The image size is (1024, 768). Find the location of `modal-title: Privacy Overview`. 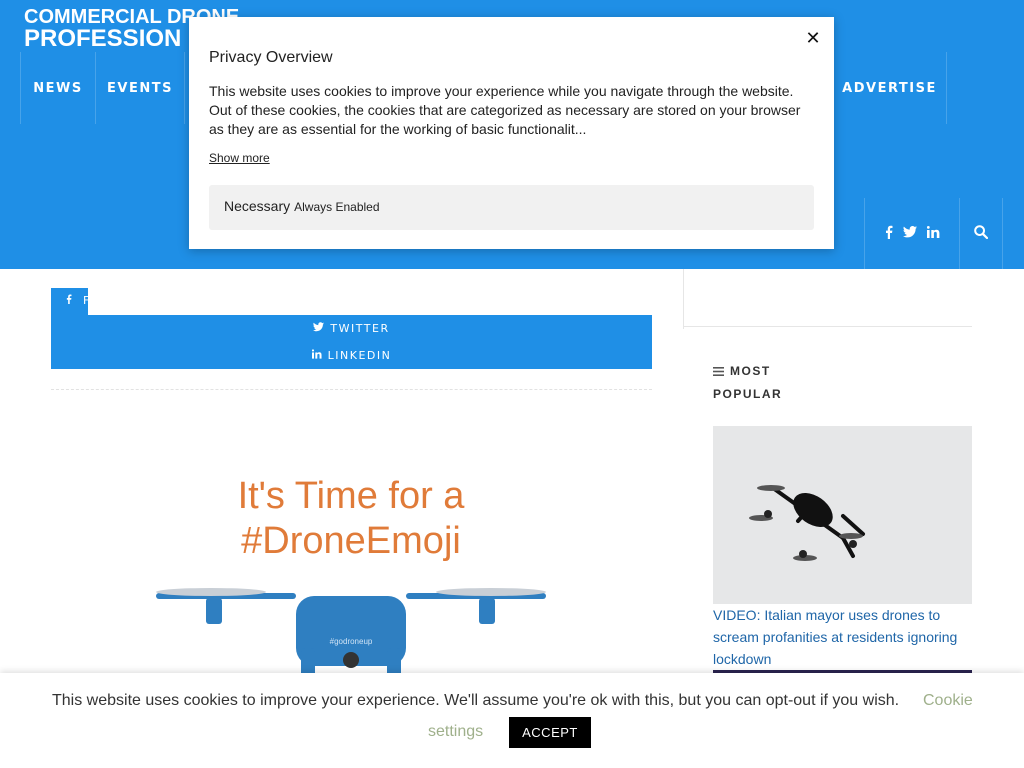

modal-title: Privacy Overview is located at coordinates (271, 57).